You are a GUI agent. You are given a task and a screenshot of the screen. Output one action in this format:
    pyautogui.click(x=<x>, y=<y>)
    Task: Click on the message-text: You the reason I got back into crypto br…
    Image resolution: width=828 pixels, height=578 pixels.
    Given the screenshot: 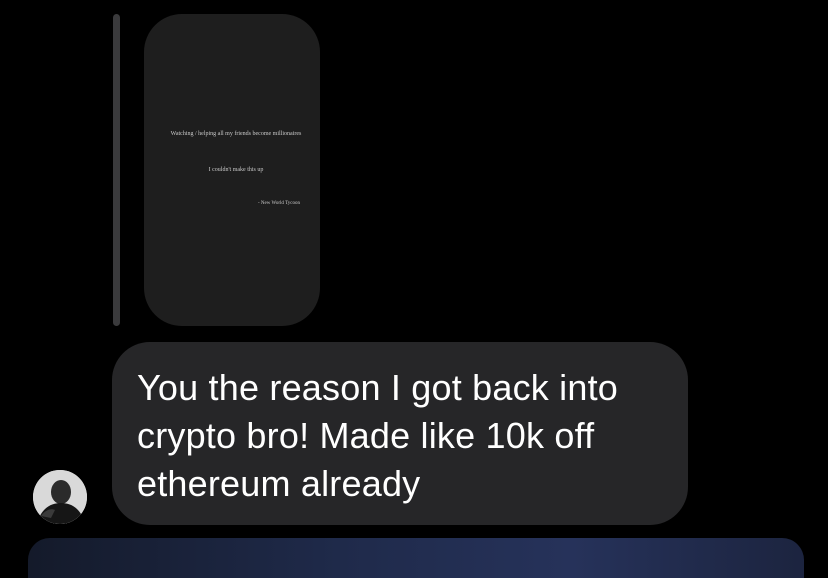 What is the action you would take?
    pyautogui.click(x=378, y=435)
    